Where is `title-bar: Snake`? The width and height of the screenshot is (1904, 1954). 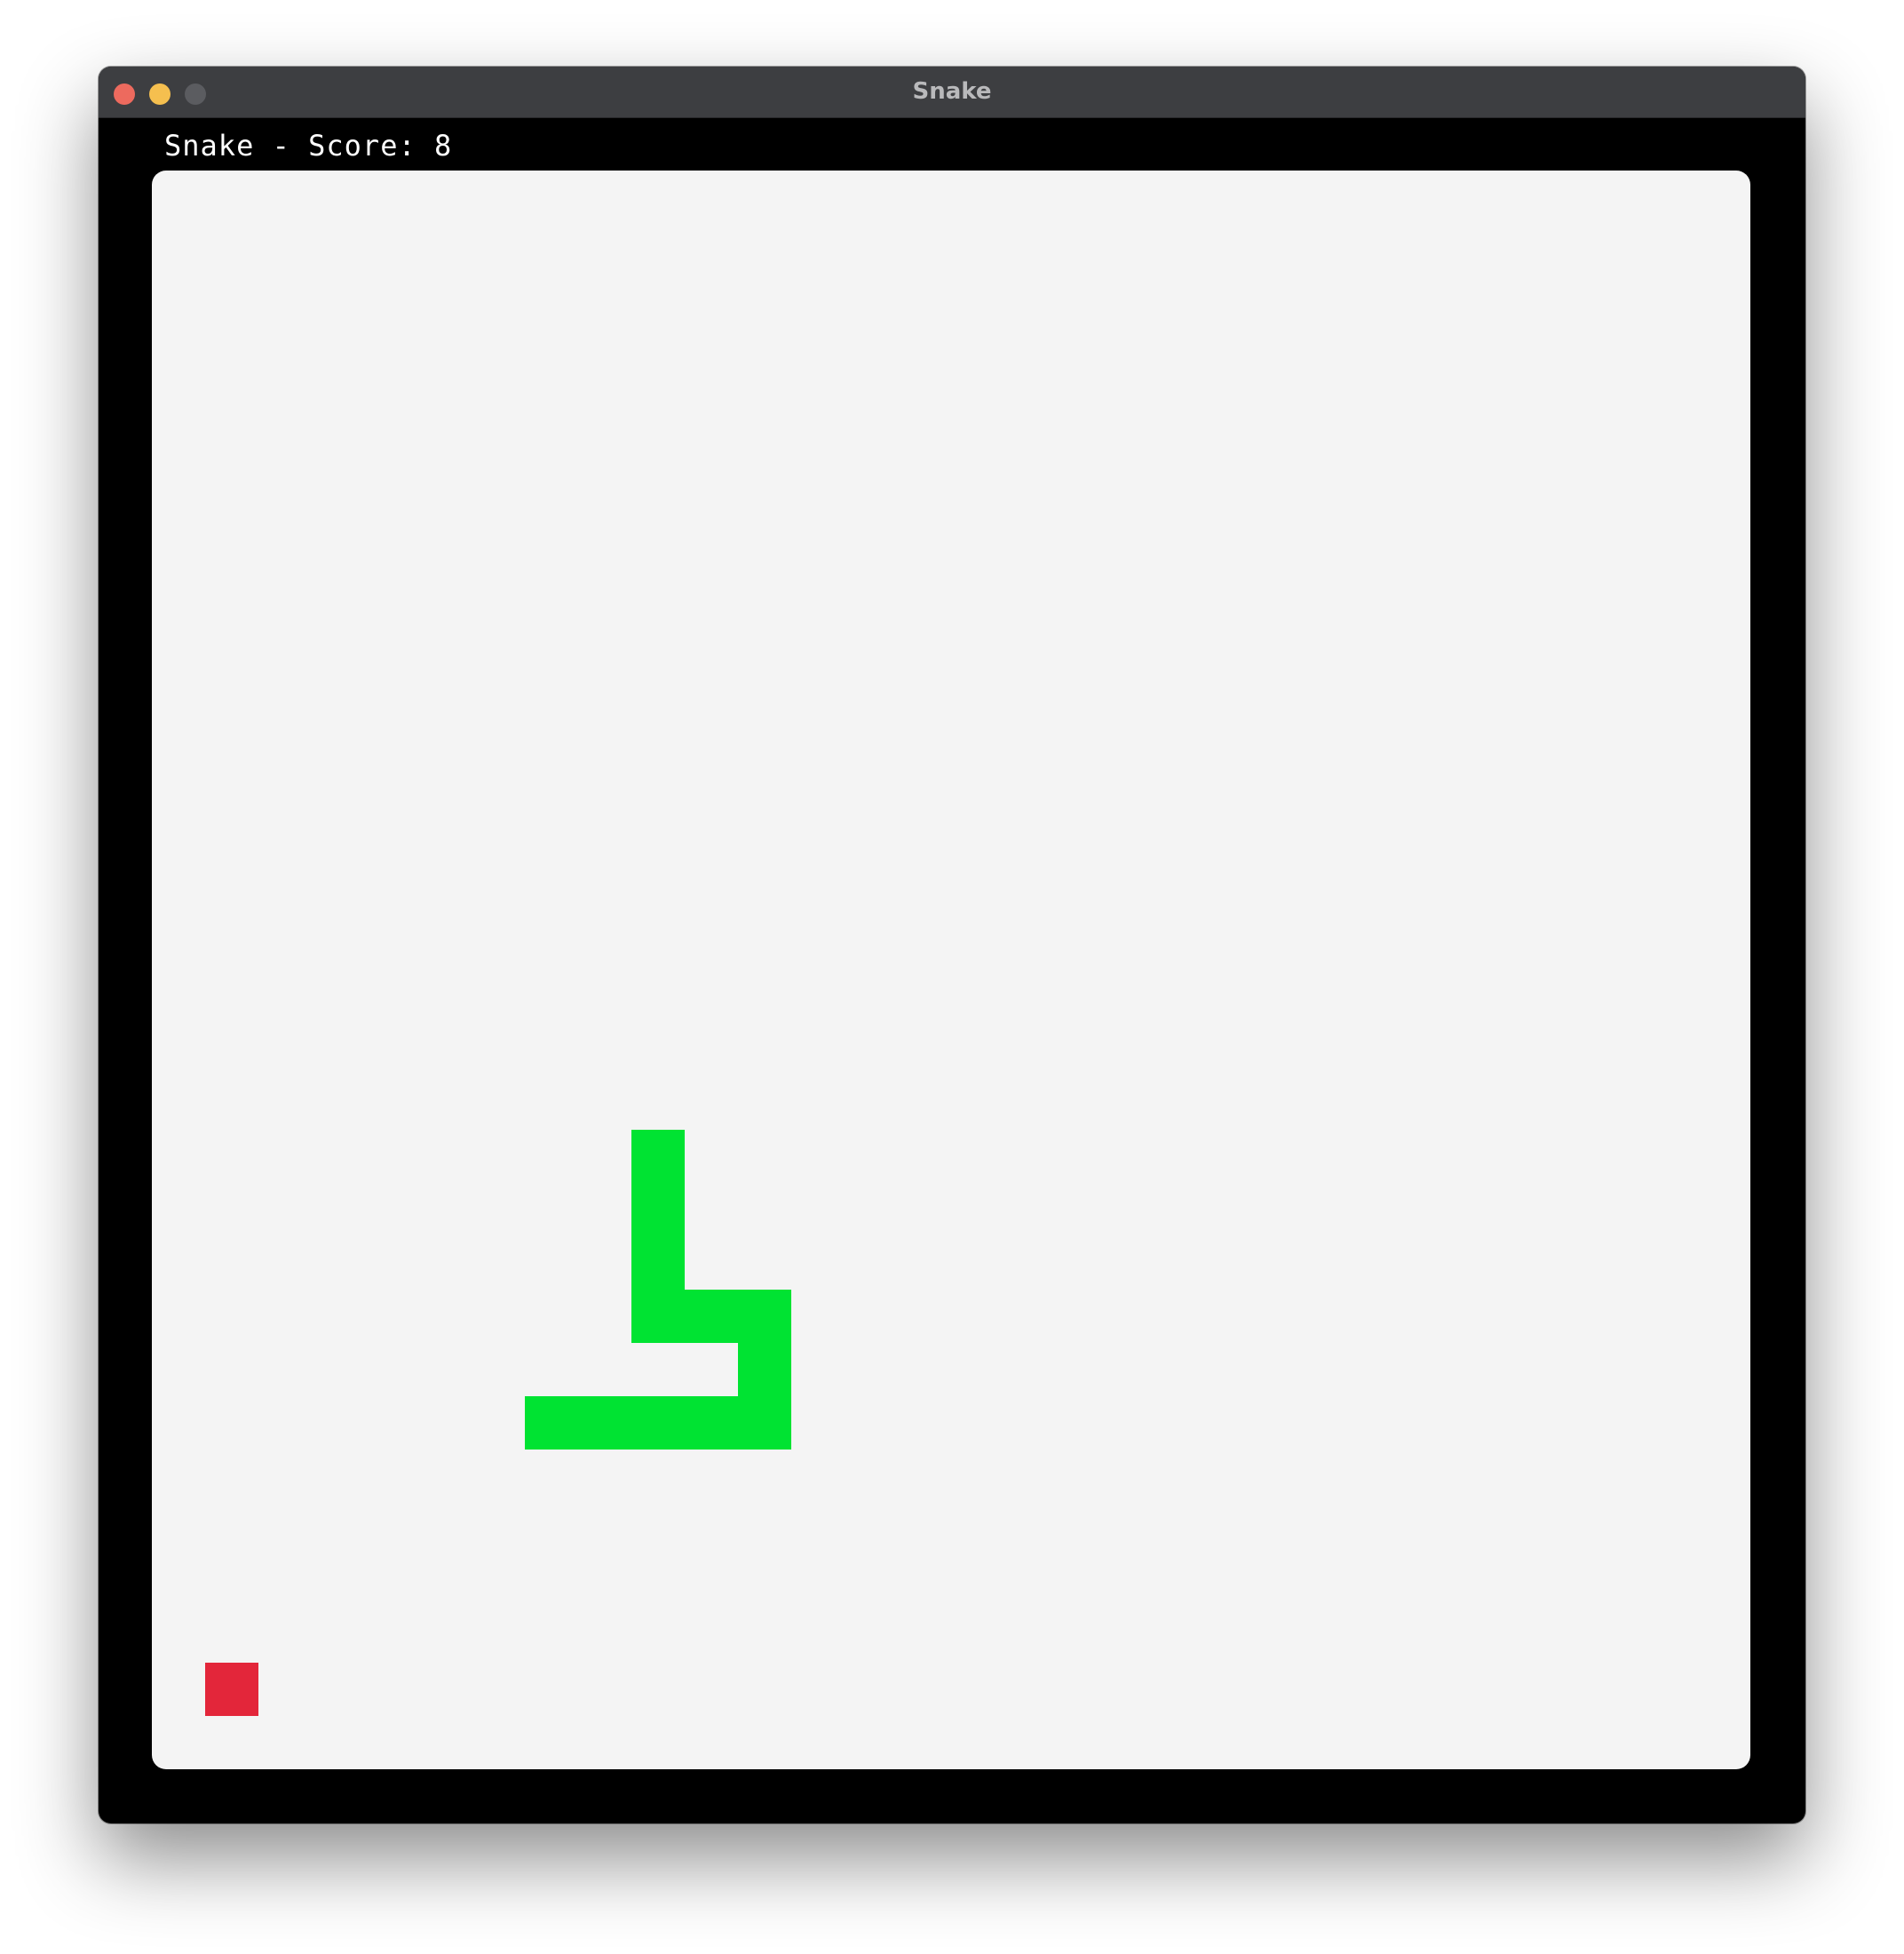 title-bar: Snake is located at coordinates (952, 92).